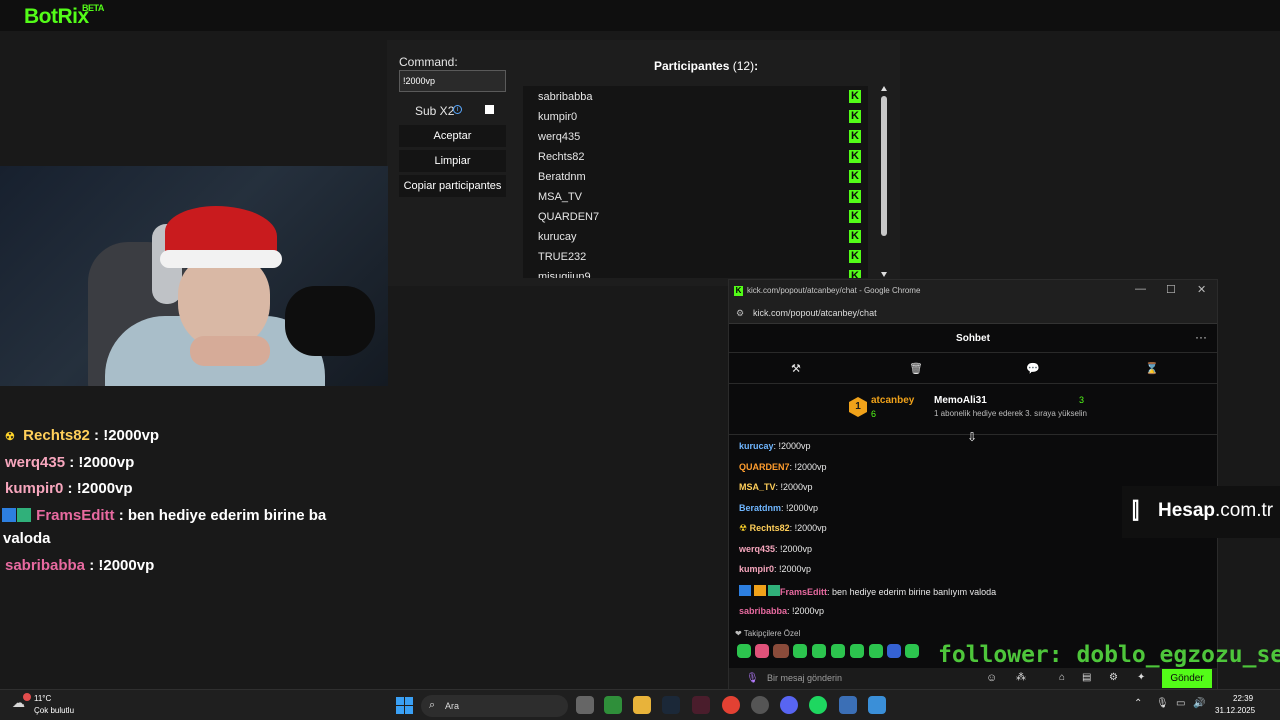  Describe the element at coordinates (973, 313) in the screenshot. I see `address-bar: ⚙ kick.com/popout/atcanbey/chat` at that location.